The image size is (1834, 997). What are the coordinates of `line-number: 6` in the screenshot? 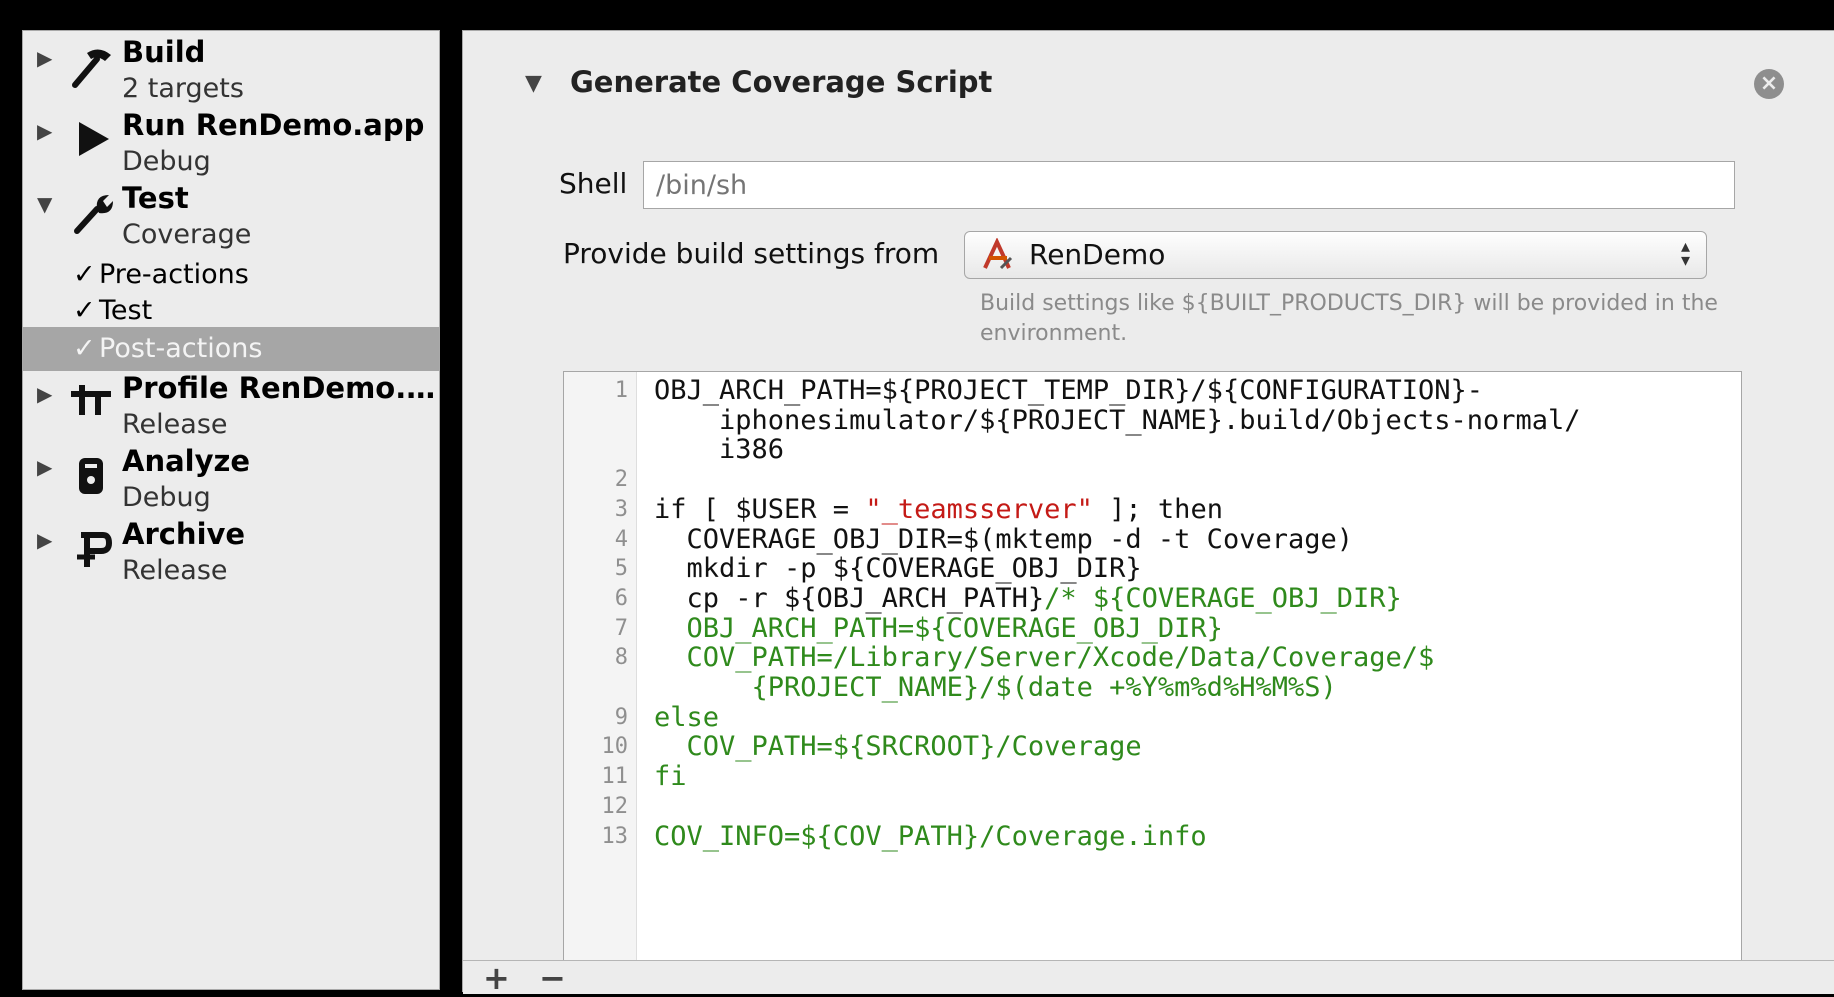 It's located at (621, 598).